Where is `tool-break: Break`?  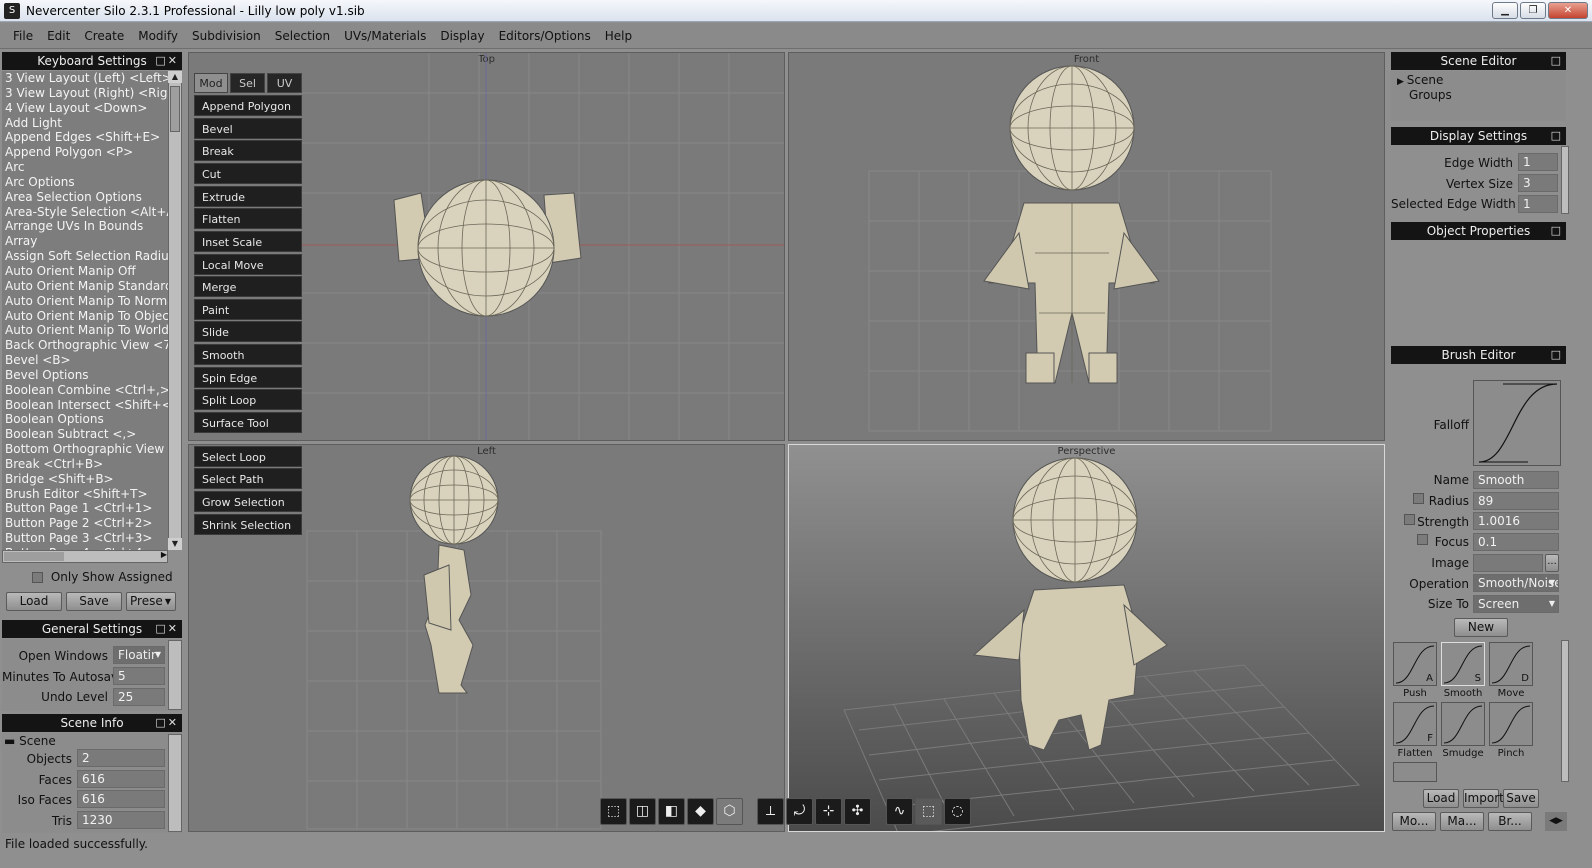 tool-break: Break is located at coordinates (248, 150).